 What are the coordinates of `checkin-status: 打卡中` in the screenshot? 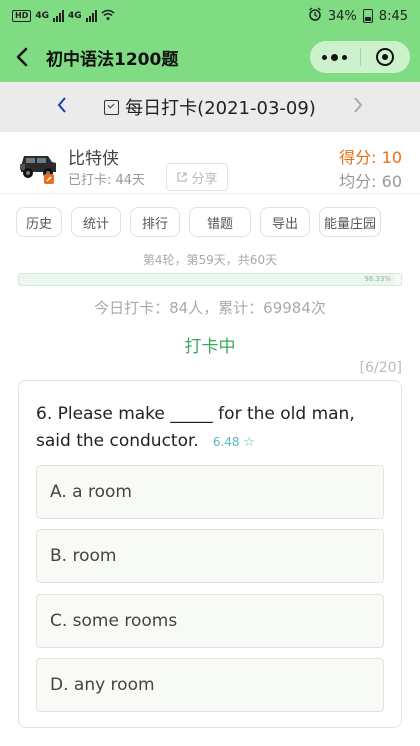 It's located at (210, 347).